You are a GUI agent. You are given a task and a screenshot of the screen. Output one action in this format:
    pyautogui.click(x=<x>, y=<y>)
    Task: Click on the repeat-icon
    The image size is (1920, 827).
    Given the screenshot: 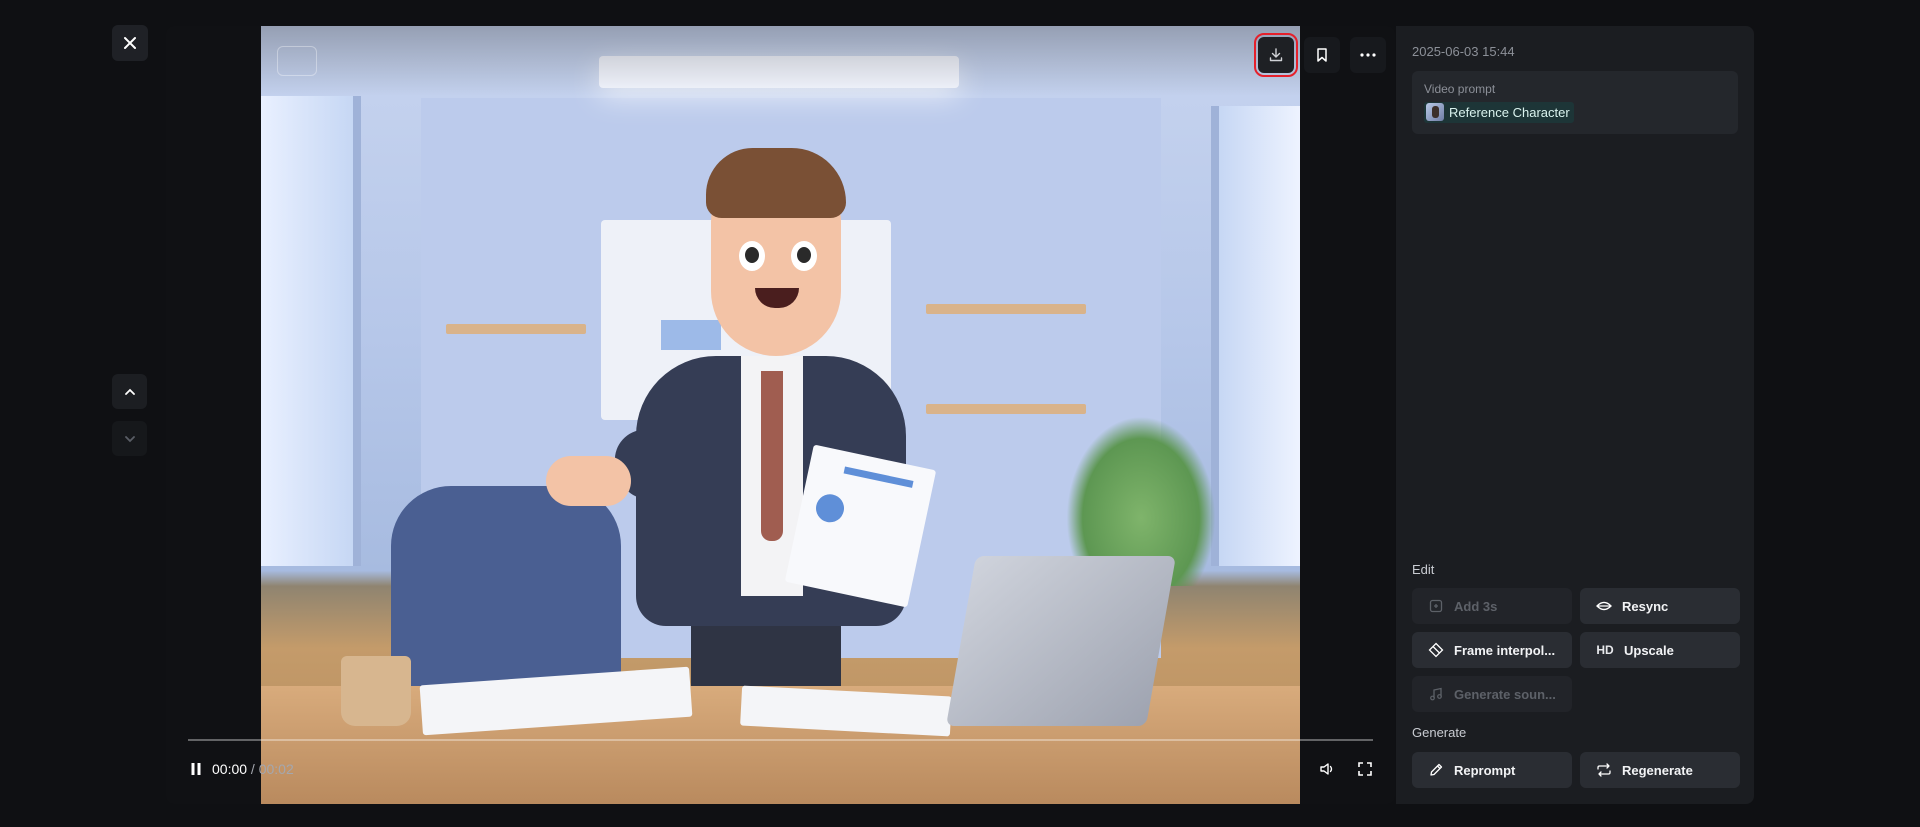 What is the action you would take?
    pyautogui.click(x=1604, y=770)
    